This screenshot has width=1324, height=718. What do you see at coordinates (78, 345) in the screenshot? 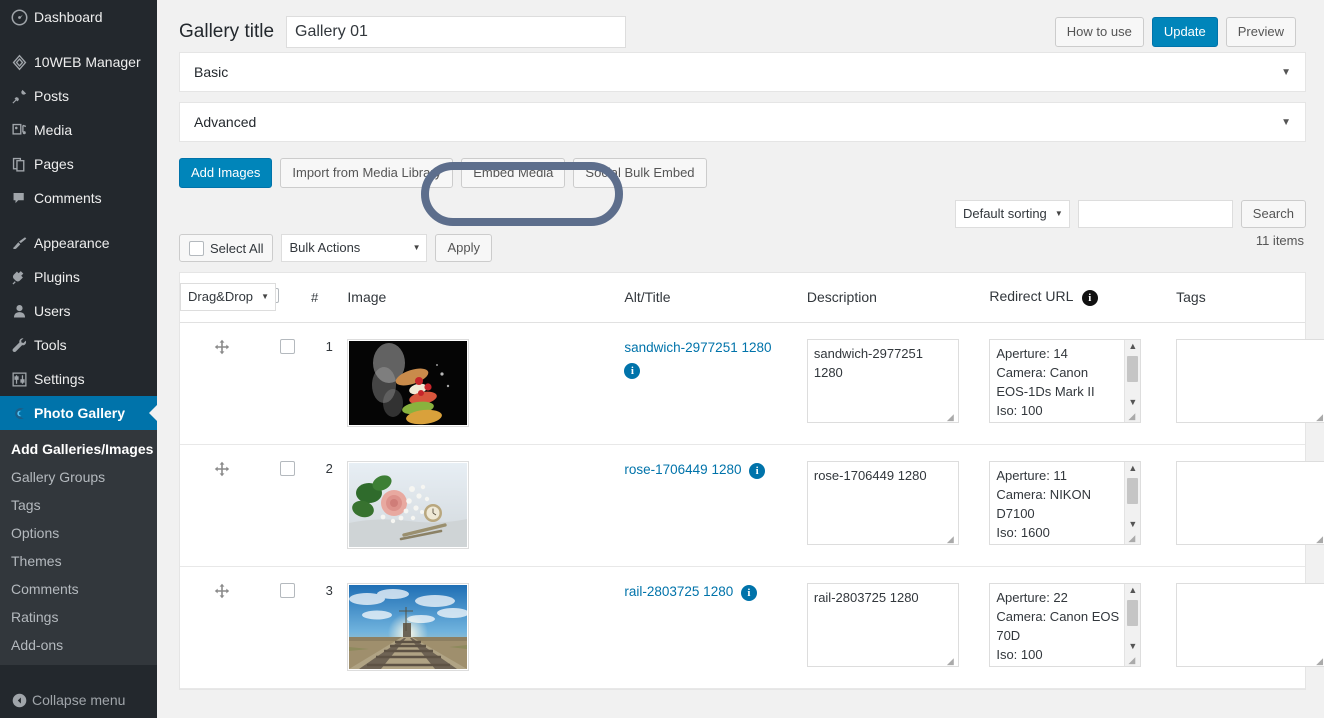
I see `sidebar-item-tools: Tools` at bounding box center [78, 345].